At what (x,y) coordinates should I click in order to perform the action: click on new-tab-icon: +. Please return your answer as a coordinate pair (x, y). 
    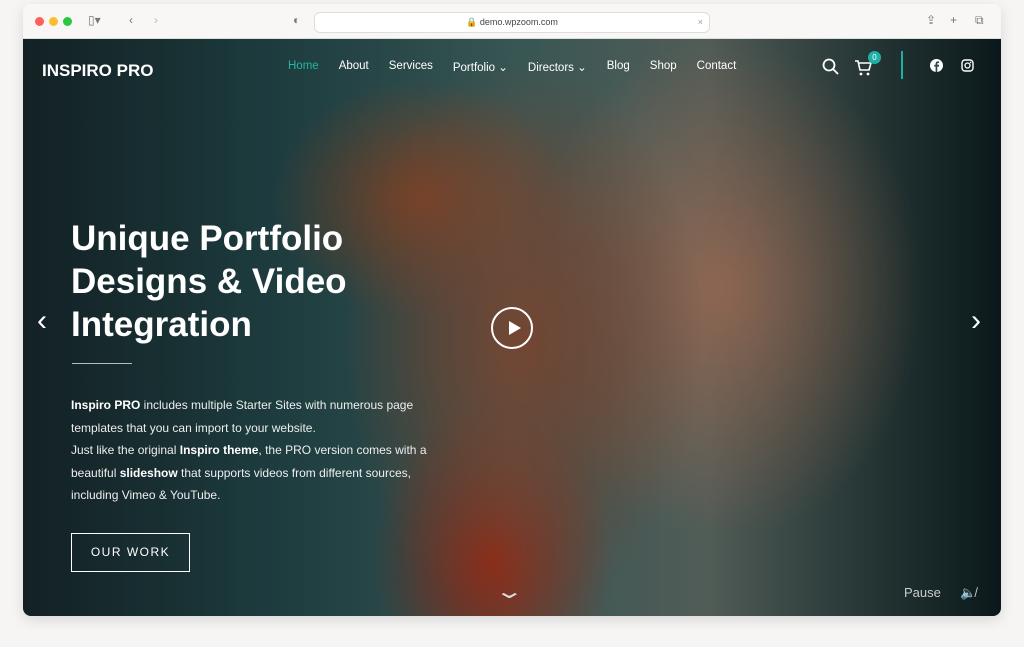
    Looking at the image, I should click on (953, 20).